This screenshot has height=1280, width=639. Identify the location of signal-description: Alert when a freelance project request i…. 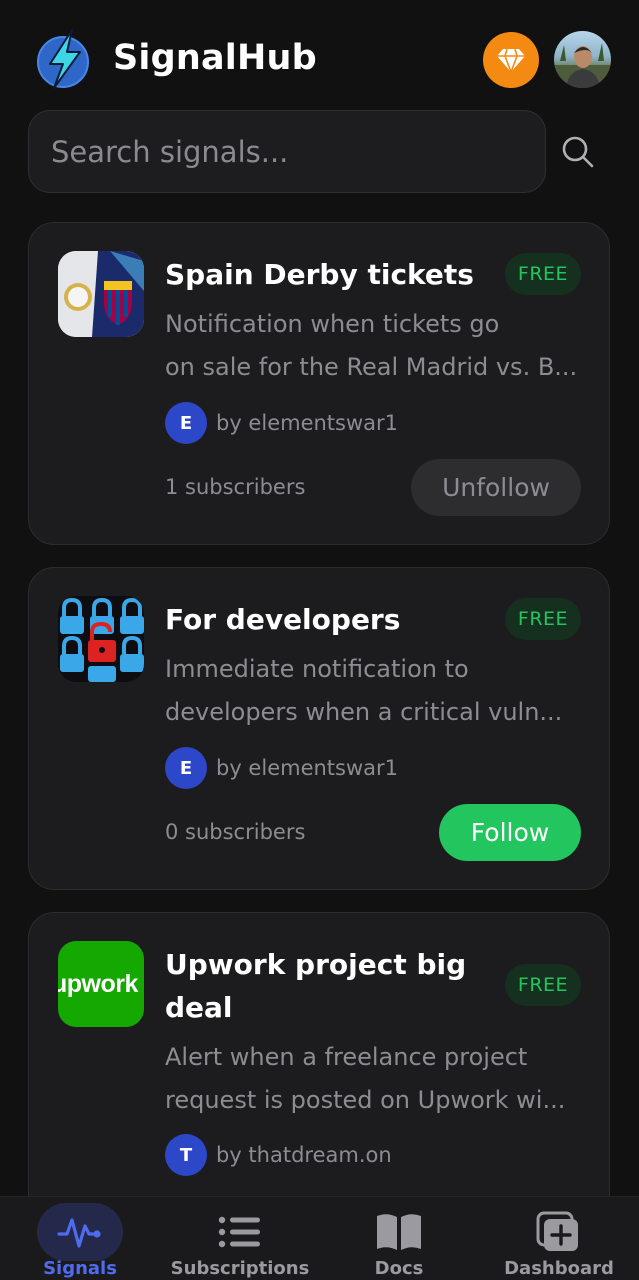
(373, 1079).